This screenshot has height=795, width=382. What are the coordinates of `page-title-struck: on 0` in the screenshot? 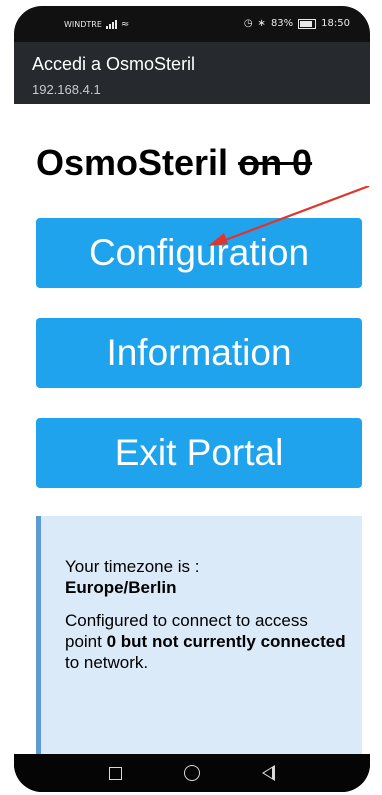 It's located at (275, 162).